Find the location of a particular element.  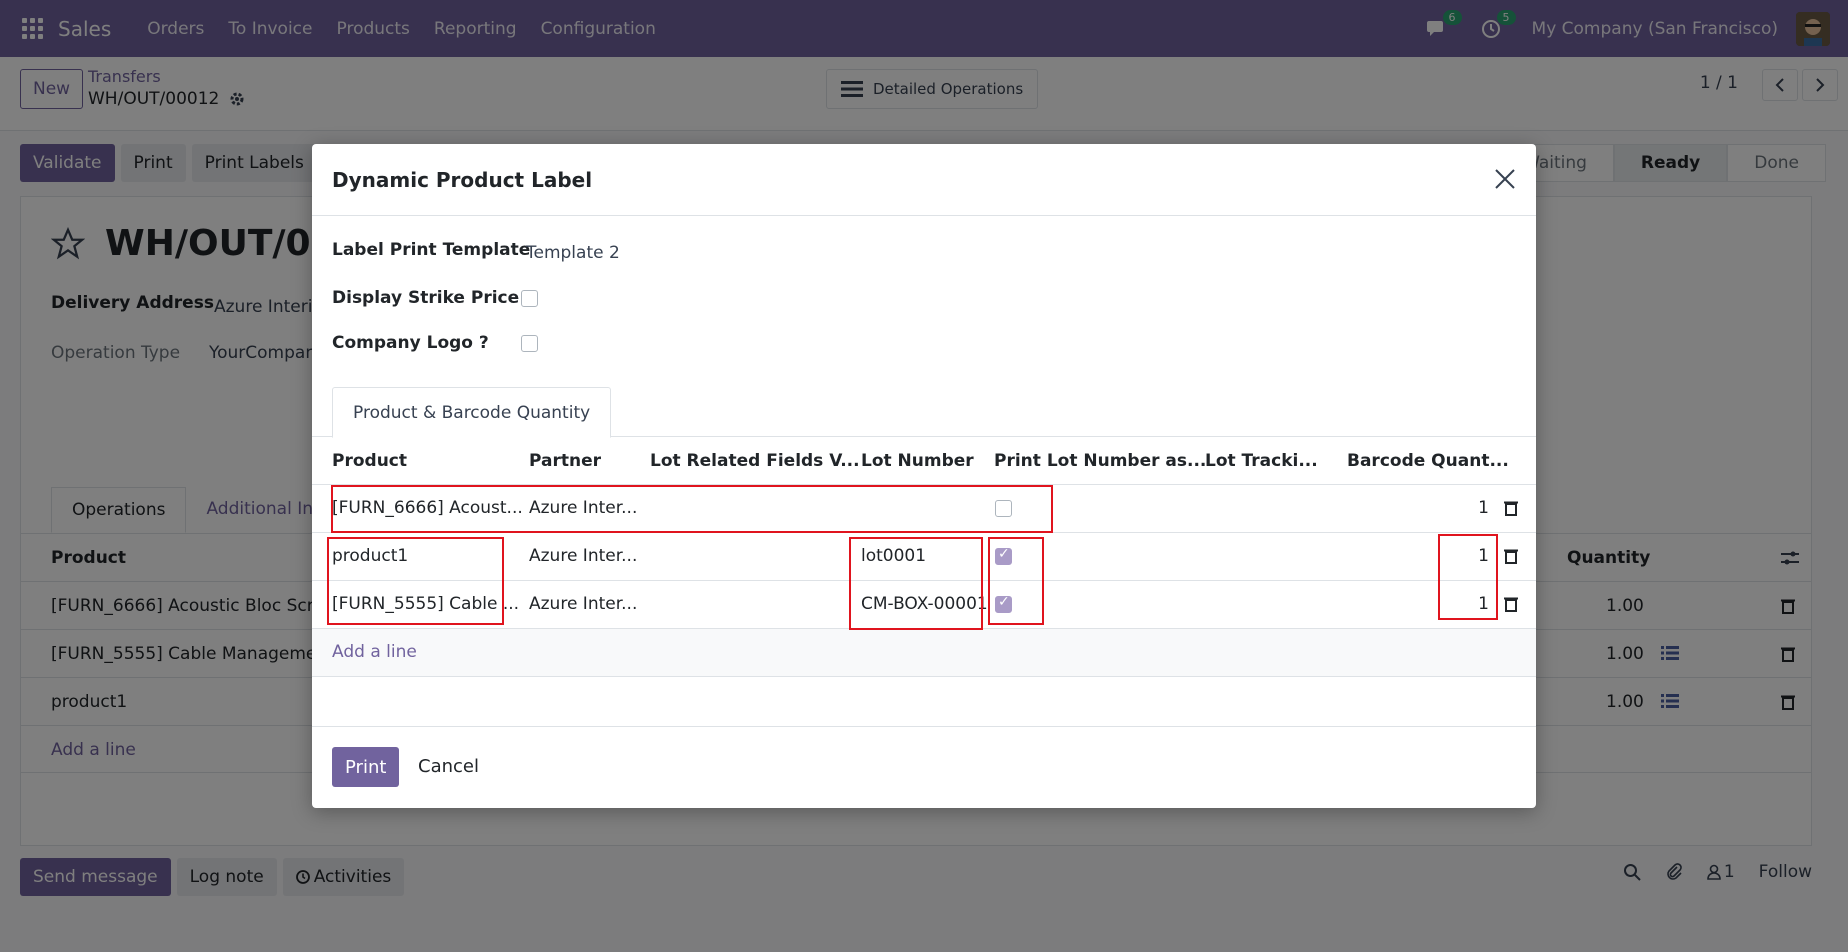

strike-price-row: Display Strike Price ? is located at coordinates (433, 298).